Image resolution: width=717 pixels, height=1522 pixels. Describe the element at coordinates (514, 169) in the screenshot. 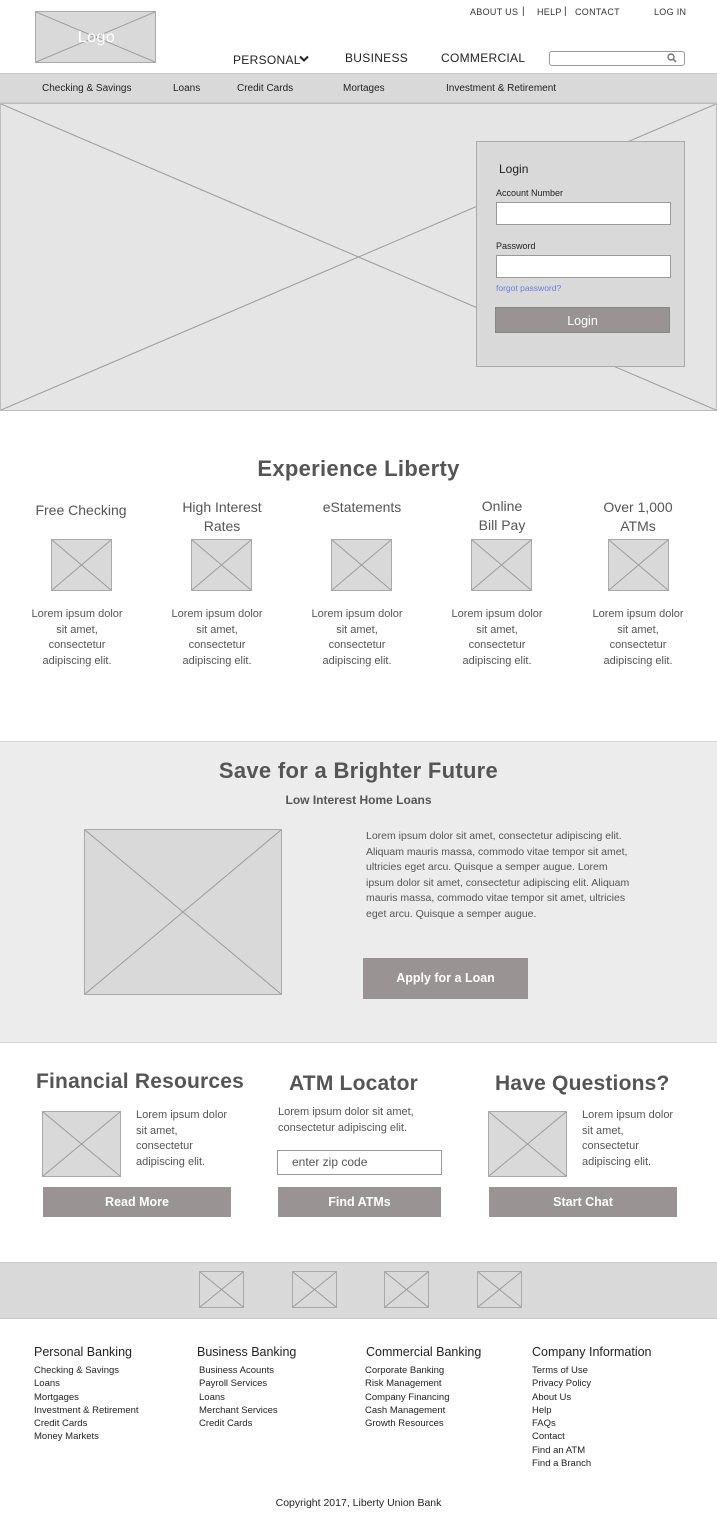

I see `login-title: Login` at that location.